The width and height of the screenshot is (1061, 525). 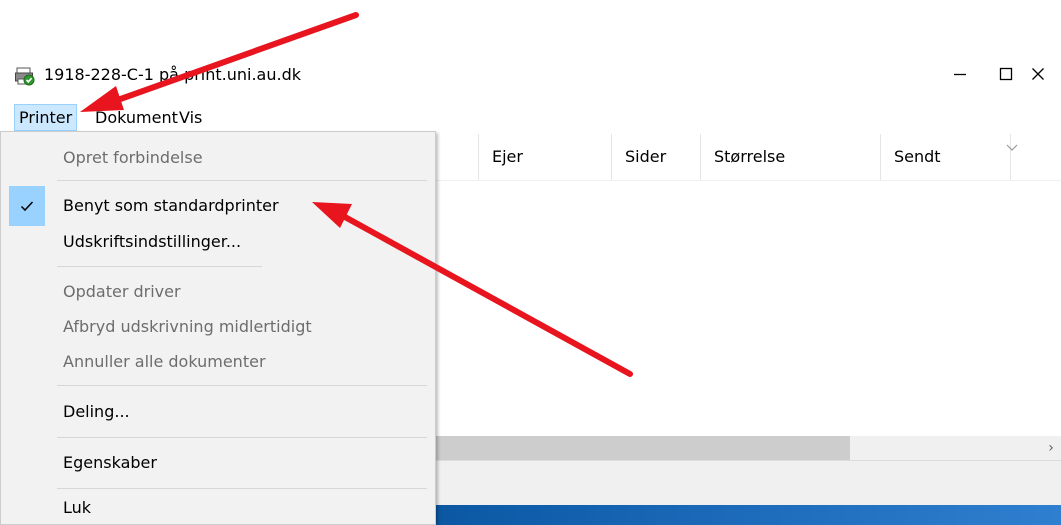 I want to click on menu-item-cancel-all: Annuller alle dokumenter, so click(x=217, y=362).